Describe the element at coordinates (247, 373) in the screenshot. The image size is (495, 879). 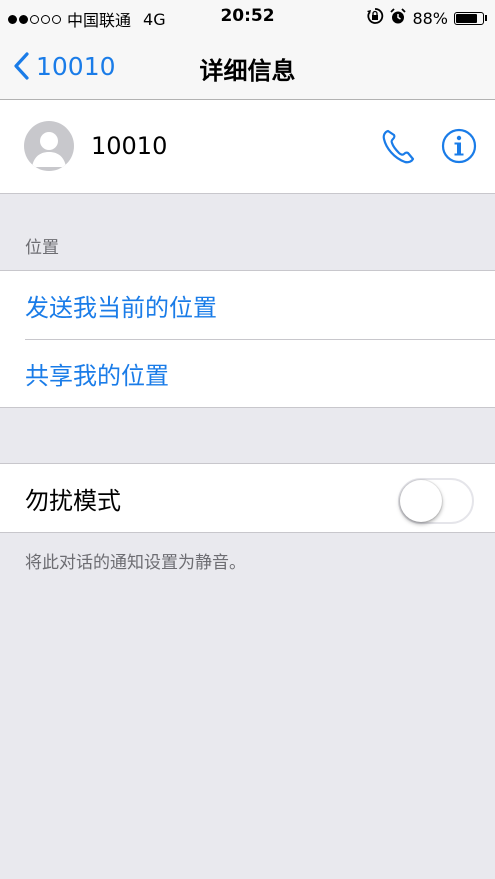
I see `share-my-location-button: 共享我的位置` at that location.